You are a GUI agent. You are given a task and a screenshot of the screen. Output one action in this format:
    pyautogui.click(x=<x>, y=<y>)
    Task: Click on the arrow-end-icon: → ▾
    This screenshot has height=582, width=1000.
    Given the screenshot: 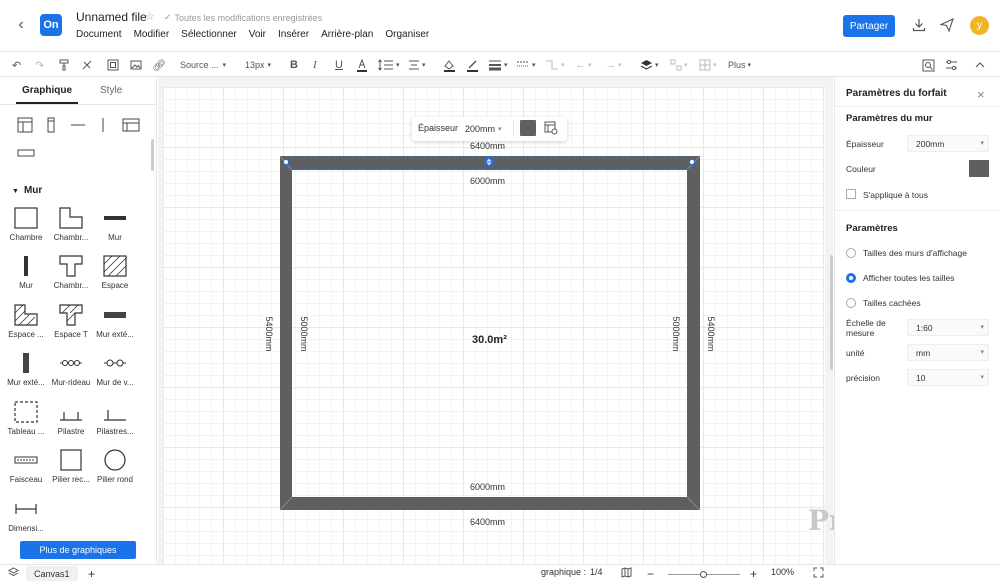 What is the action you would take?
    pyautogui.click(x=613, y=65)
    